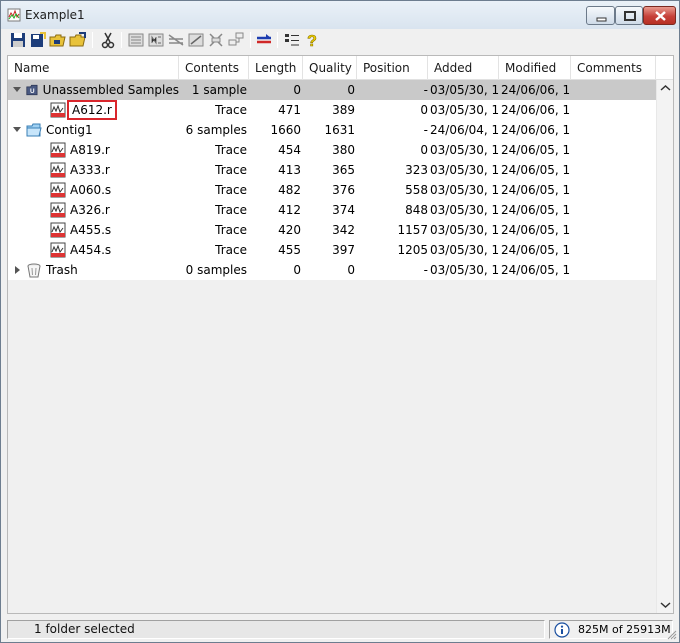 The width and height of the screenshot is (680, 643). Describe the element at coordinates (600, 15) in the screenshot. I see `minimize-button` at that location.